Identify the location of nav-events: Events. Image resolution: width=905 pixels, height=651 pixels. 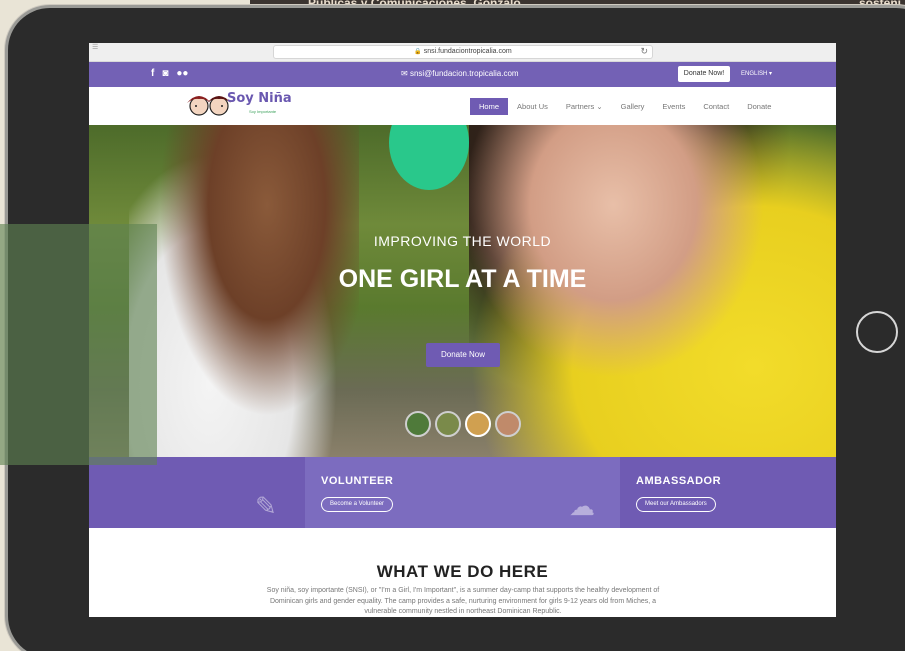
(673, 106).